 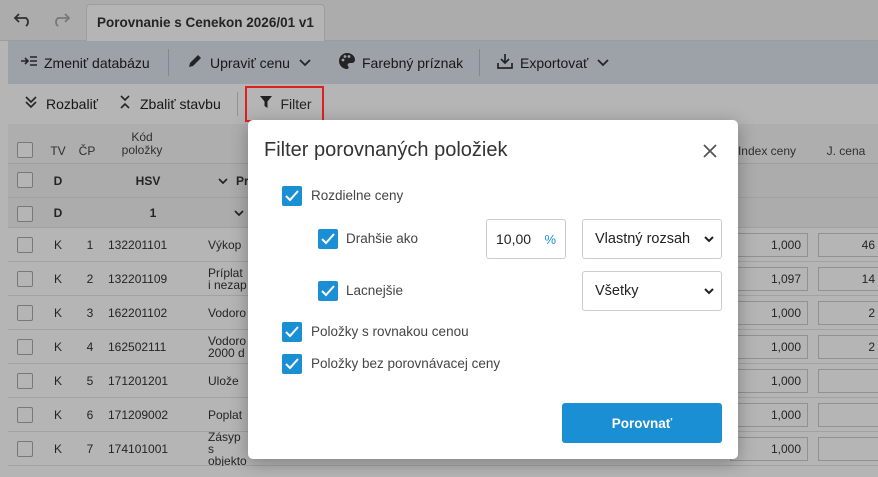 What do you see at coordinates (642, 423) in the screenshot?
I see `compare-button: Porovnať` at bounding box center [642, 423].